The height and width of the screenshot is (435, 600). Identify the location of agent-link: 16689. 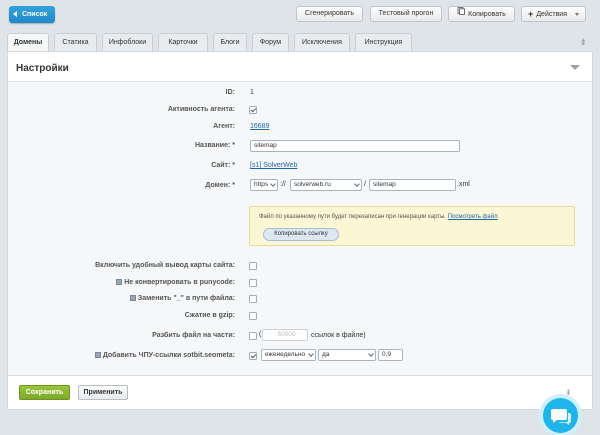
(259, 126).